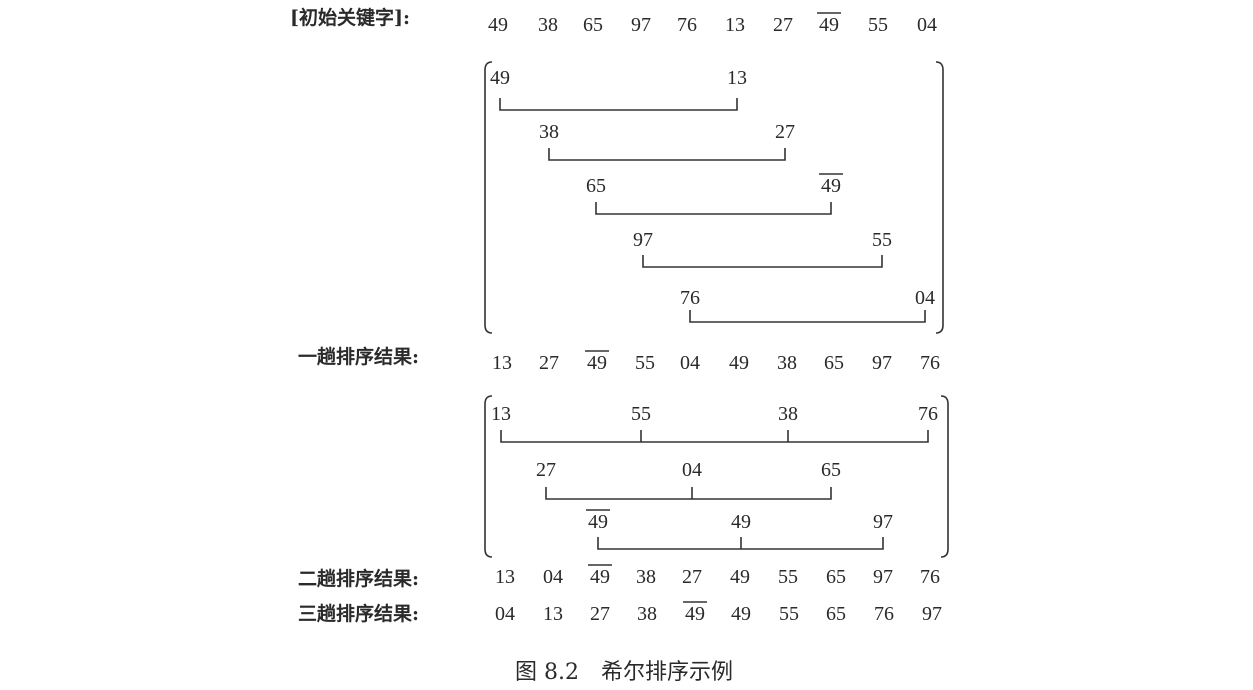 This screenshot has height=690, width=1253. I want to click on pass1-group-value: 76, so click(690, 298).